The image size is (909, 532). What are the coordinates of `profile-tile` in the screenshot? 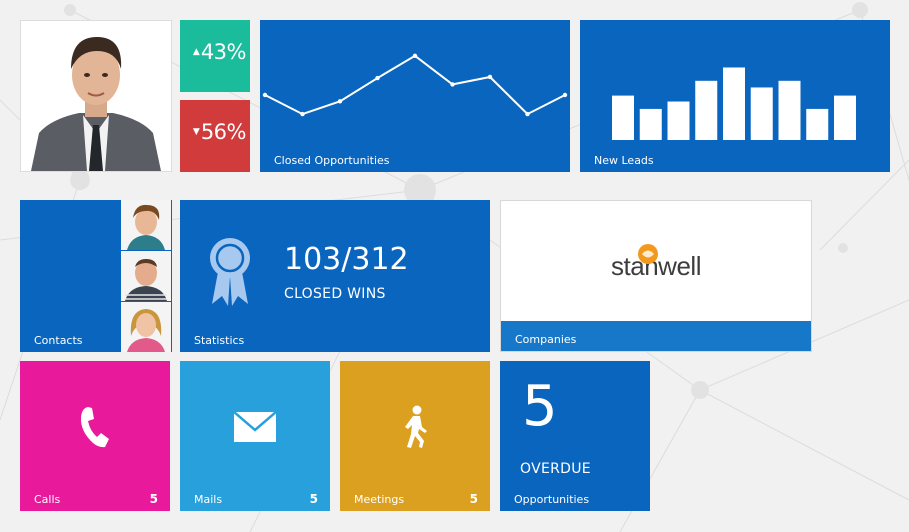 It's located at (96, 96).